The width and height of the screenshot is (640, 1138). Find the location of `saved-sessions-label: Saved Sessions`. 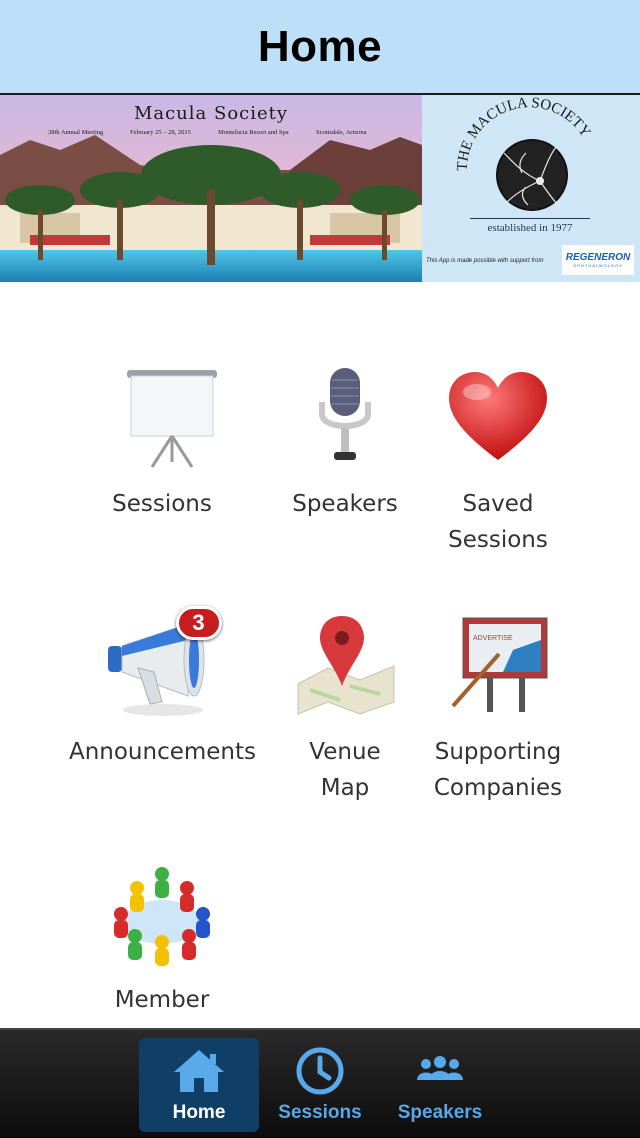

saved-sessions-label: Saved Sessions is located at coordinates (498, 522).